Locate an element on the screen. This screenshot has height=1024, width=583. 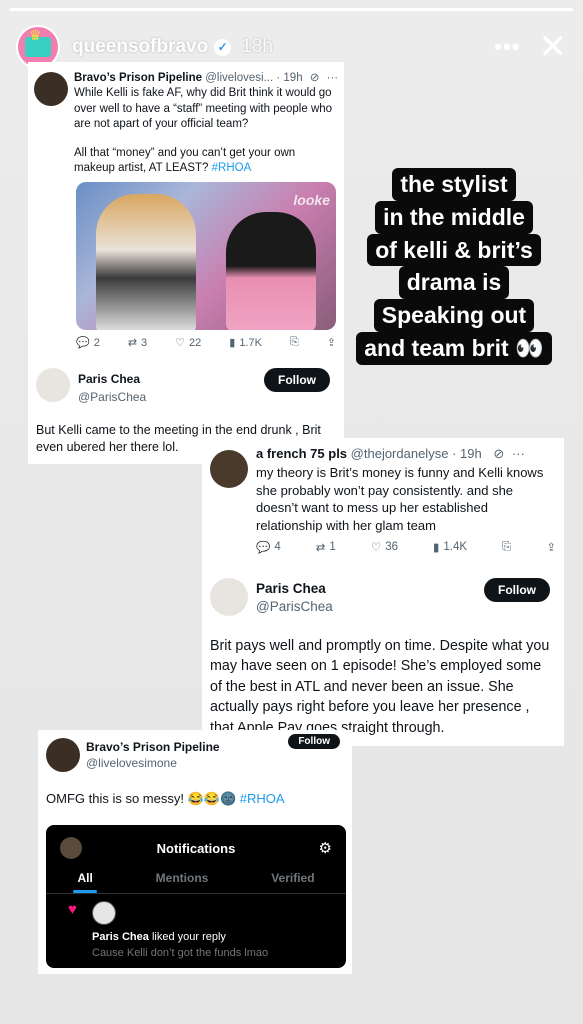
reply-count: 2 is located at coordinates (96, 342).